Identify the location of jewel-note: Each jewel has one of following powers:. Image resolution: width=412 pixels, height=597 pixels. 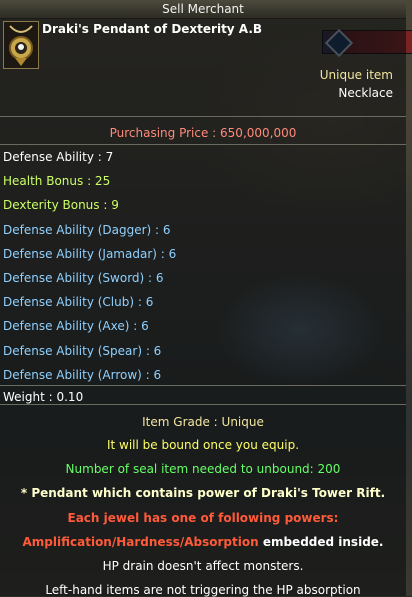
(203, 518).